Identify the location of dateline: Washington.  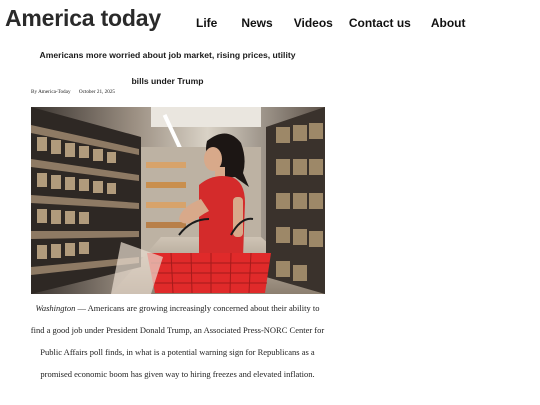
(55, 308).